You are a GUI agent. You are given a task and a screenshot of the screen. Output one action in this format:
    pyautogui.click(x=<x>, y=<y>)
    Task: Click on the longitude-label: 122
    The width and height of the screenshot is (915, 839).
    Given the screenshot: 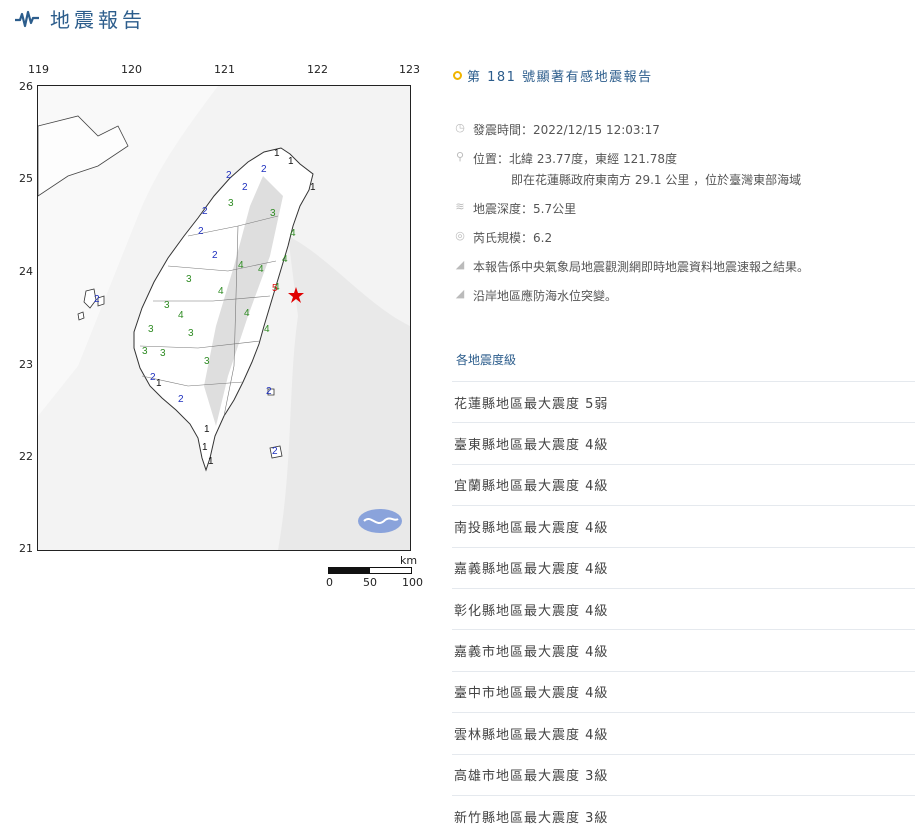 What is the action you would take?
    pyautogui.click(x=317, y=69)
    